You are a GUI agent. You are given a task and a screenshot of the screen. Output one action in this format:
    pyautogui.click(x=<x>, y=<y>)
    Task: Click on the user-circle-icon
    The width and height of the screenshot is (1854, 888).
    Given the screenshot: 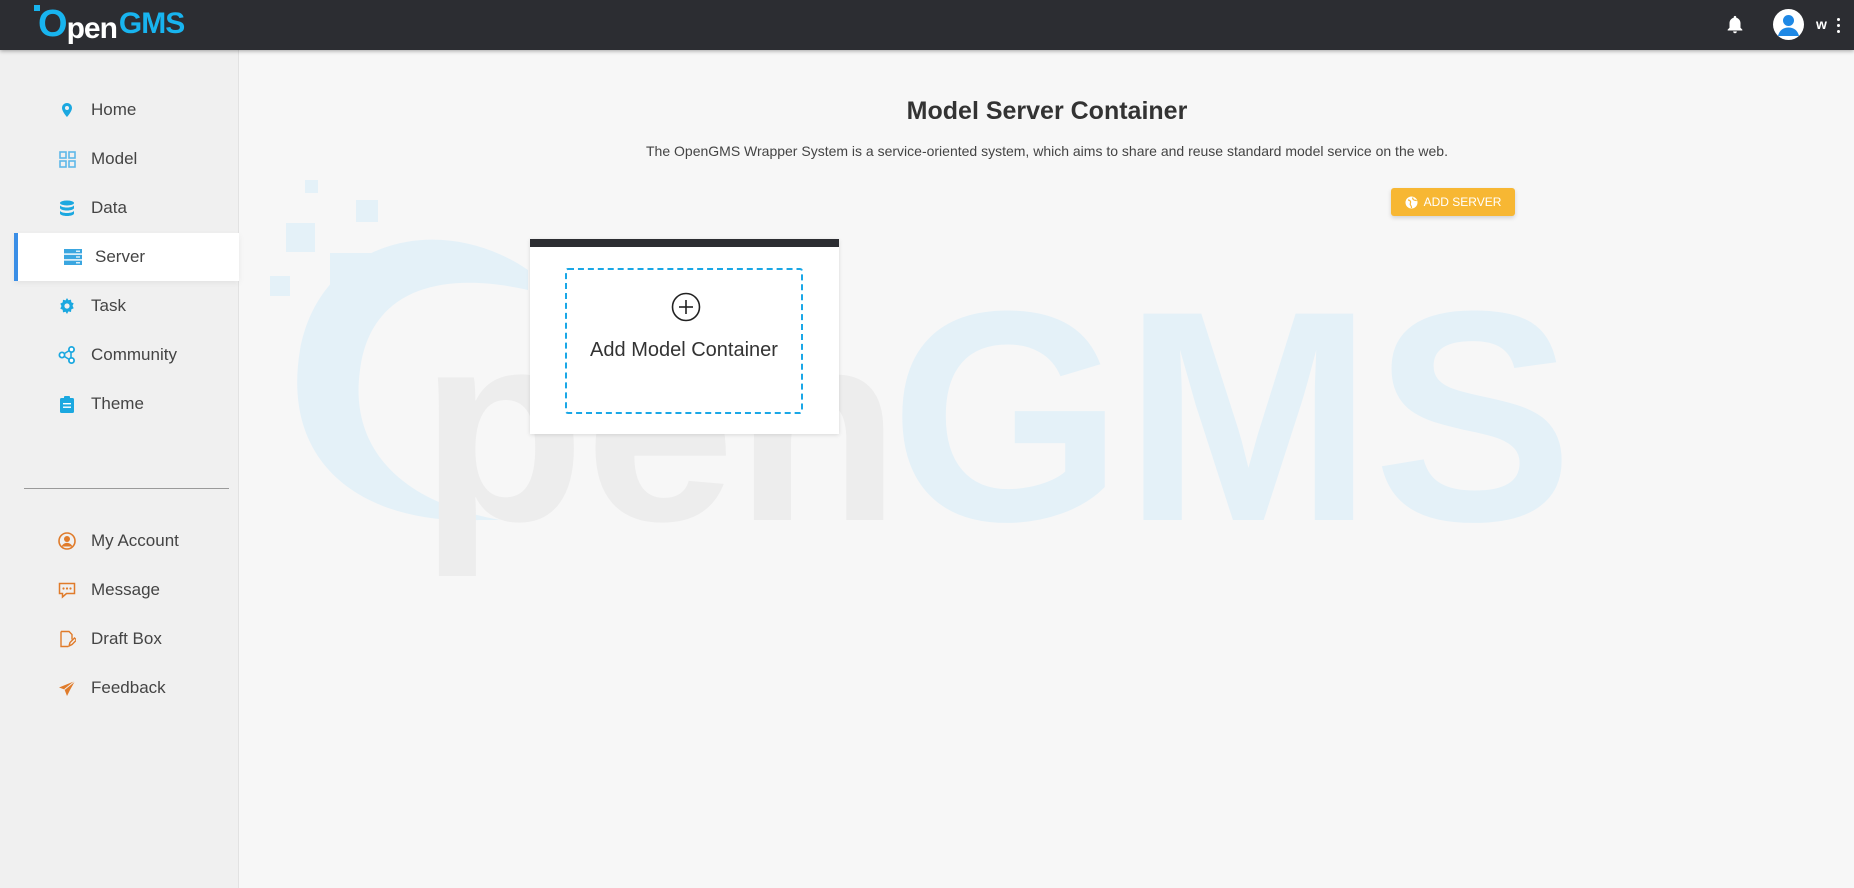 What is the action you would take?
    pyautogui.click(x=67, y=541)
    